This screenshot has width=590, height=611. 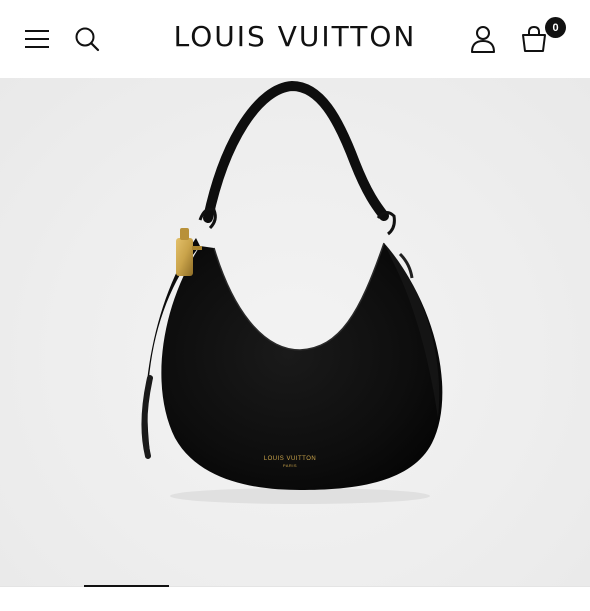 What do you see at coordinates (483, 39) in the screenshot?
I see `account-icon` at bounding box center [483, 39].